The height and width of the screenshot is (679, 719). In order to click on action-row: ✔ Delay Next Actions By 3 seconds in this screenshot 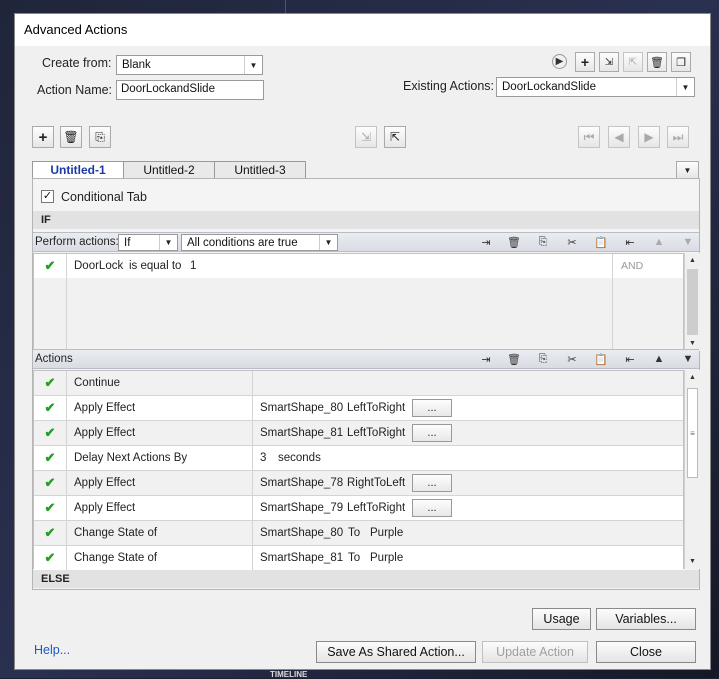, I will do `click(358, 458)`.